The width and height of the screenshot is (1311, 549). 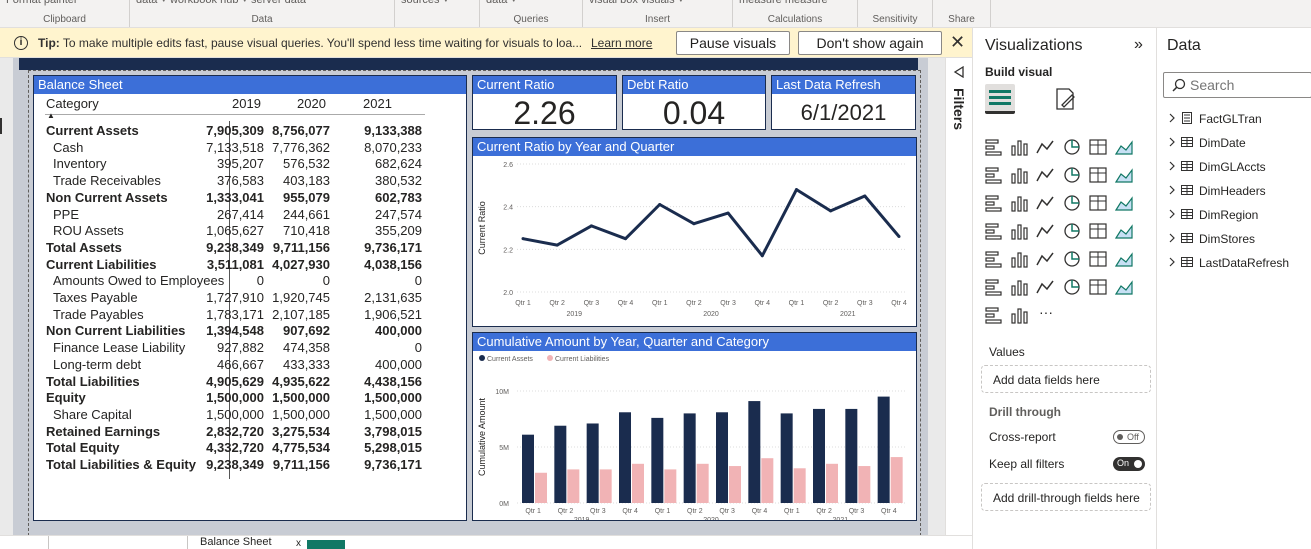 I want to click on cross-report-toggle: Off, so click(x=1129, y=437).